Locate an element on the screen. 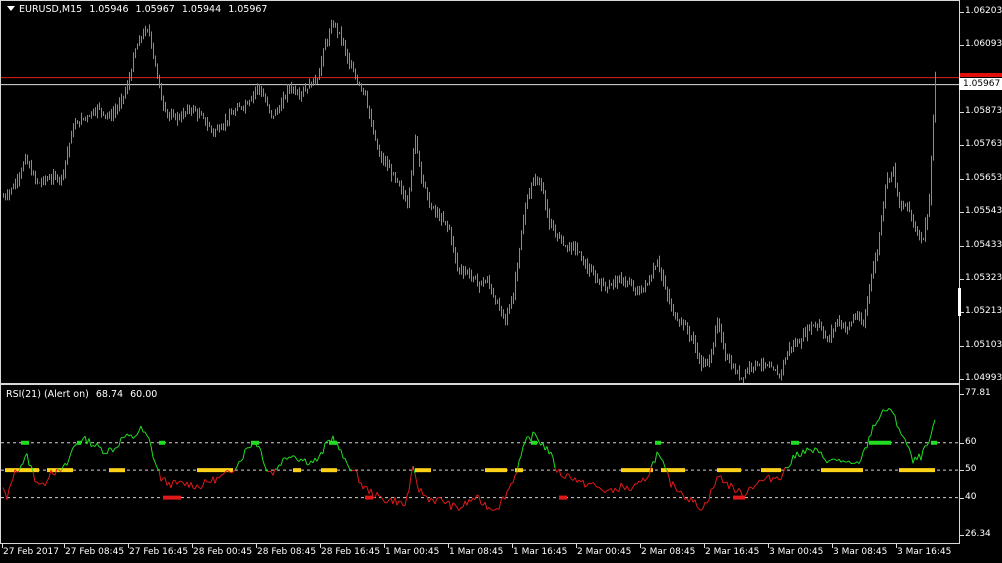 The image size is (1002, 563). open-value: 1.05946 is located at coordinates (109, 9).